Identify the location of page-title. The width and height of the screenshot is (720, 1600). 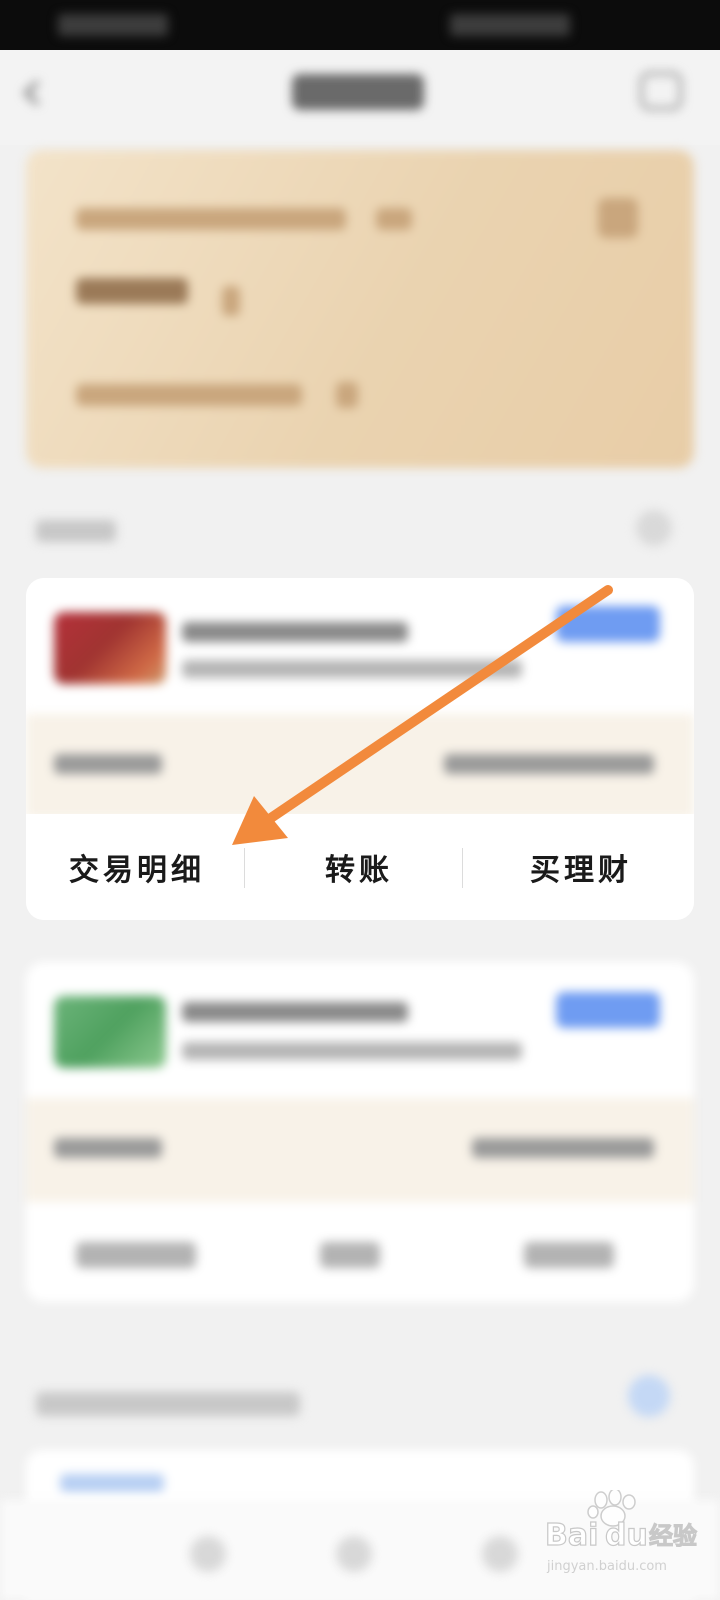
(358, 92).